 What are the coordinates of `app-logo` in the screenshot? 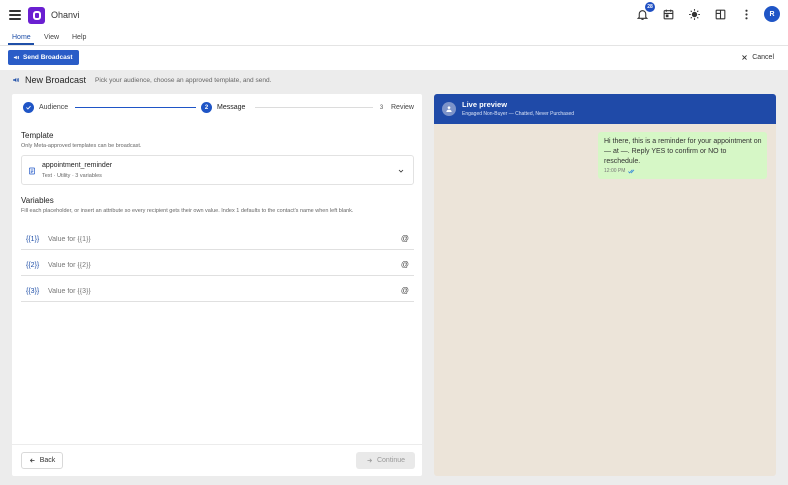 It's located at (36, 15).